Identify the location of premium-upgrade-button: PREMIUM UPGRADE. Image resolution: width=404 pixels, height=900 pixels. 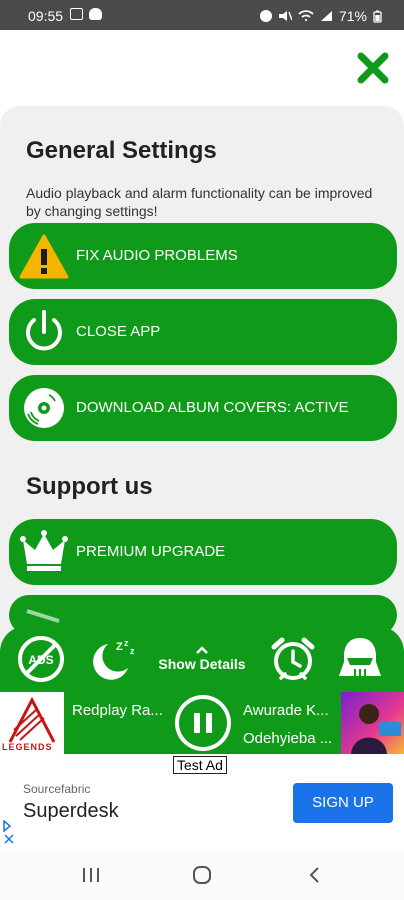
(203, 552).